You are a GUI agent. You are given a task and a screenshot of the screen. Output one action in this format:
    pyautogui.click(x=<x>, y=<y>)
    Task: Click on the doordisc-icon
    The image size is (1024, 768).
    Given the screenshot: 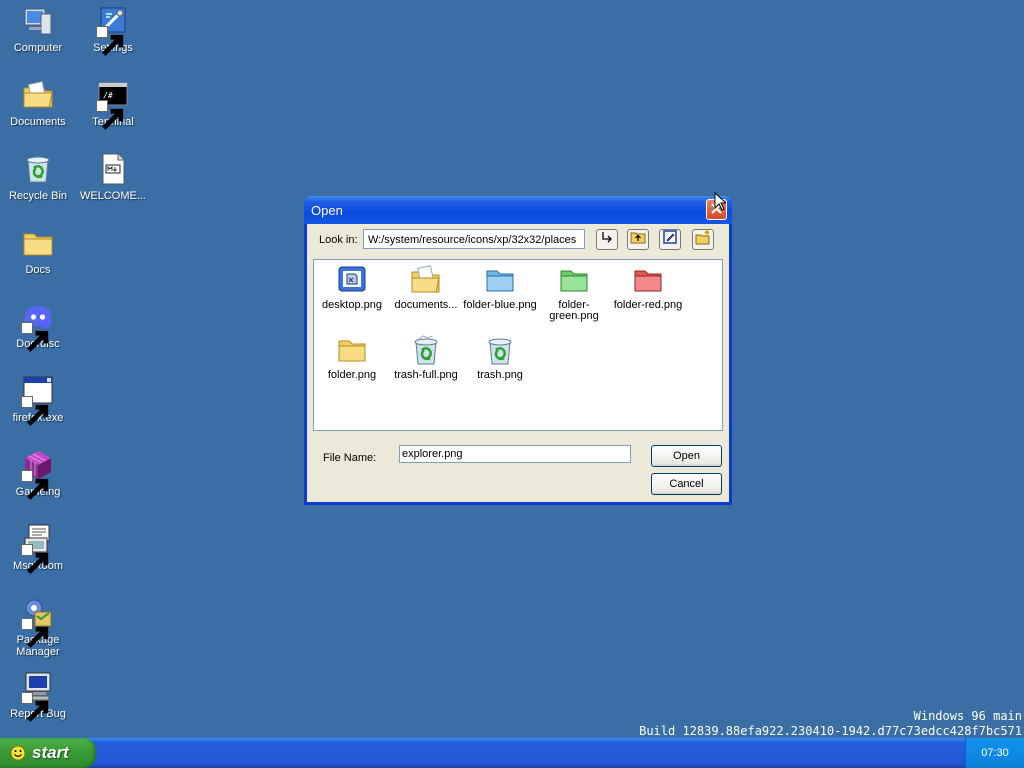 What is the action you would take?
    pyautogui.click(x=38, y=326)
    